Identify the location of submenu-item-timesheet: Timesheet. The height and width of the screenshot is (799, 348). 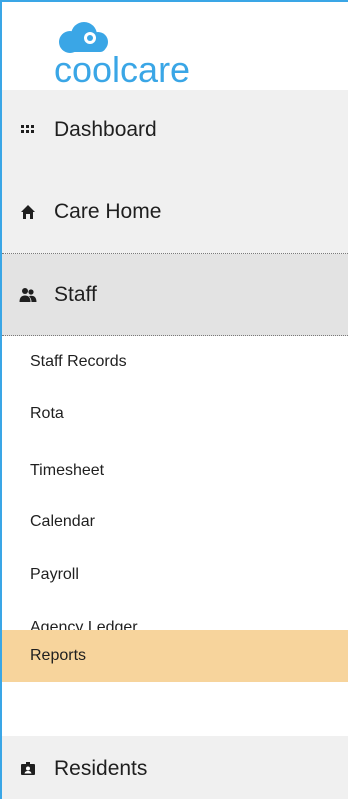
(175, 471).